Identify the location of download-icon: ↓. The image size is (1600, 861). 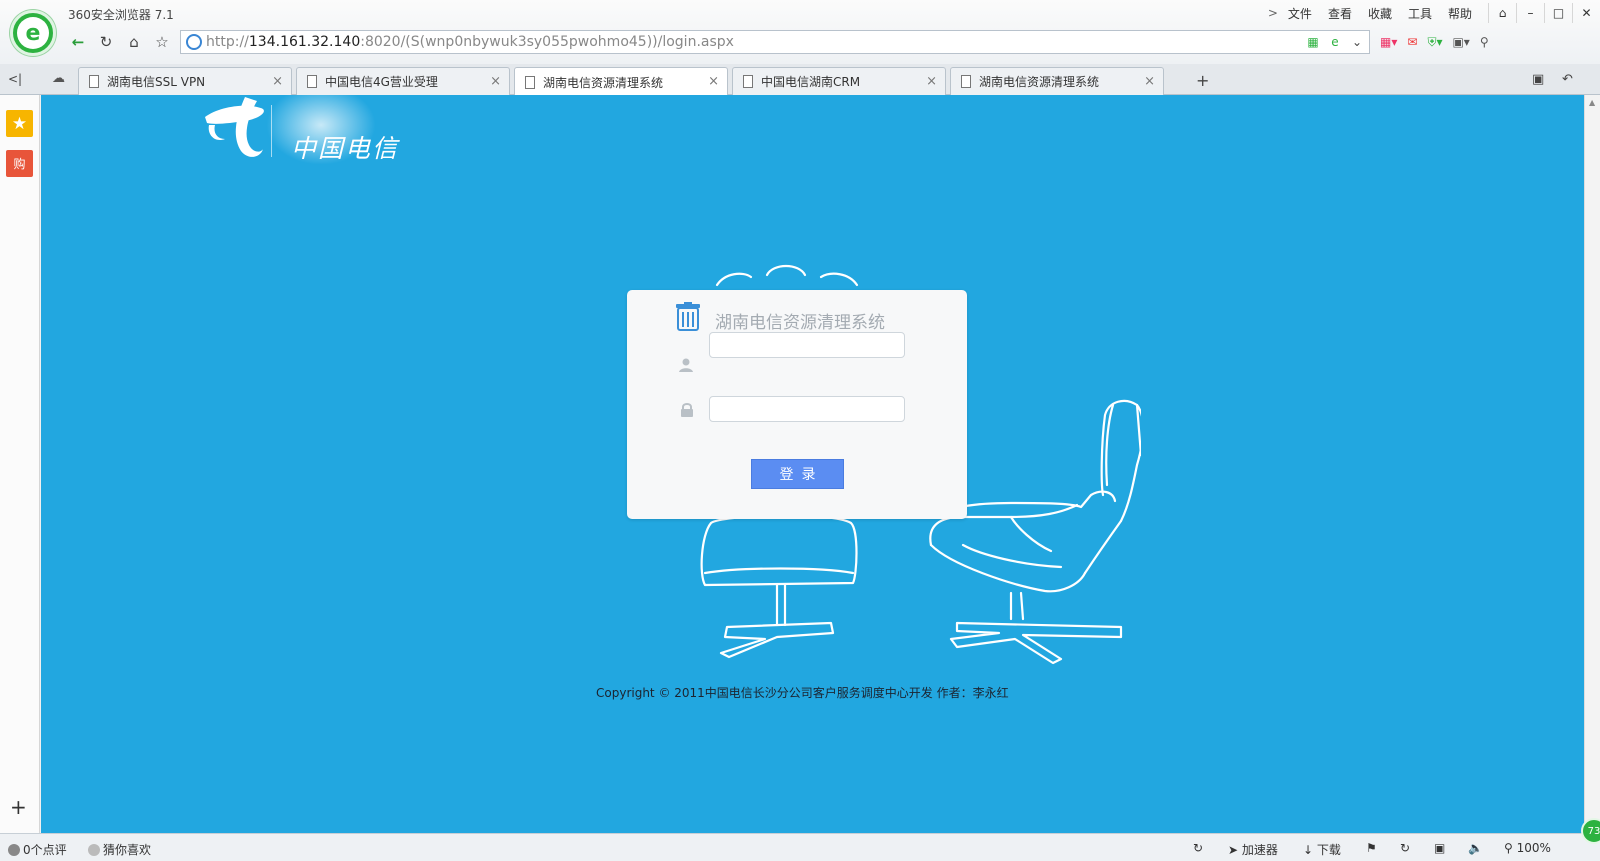
(1310, 849).